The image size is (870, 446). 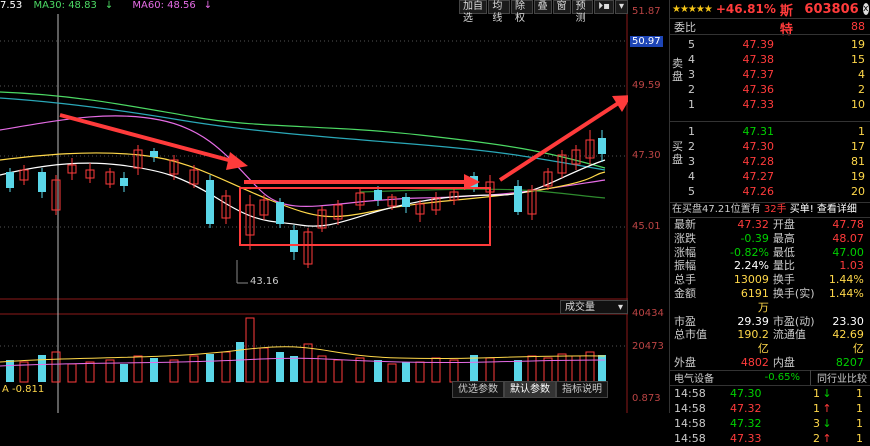 I want to click on quote-key: 总市值, so click(x=690, y=335).